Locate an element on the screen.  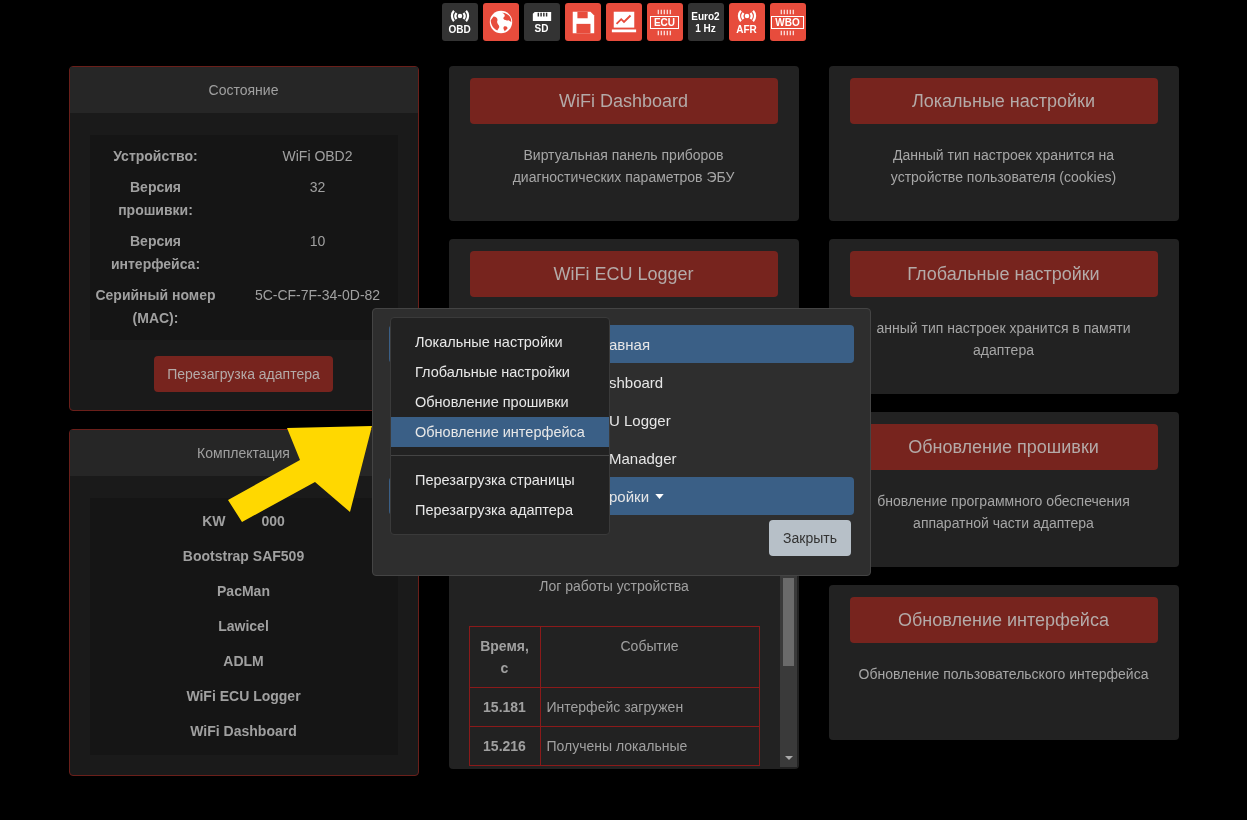
info-value: 10 is located at coordinates (317, 241).